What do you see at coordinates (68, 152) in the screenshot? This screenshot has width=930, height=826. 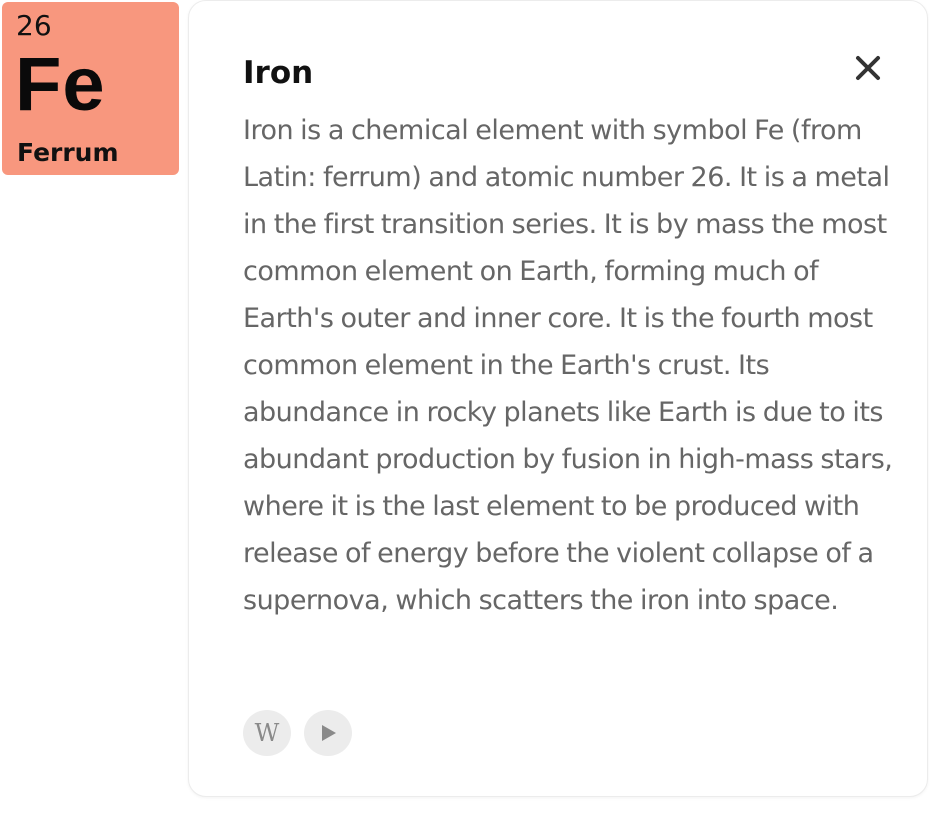 I see `latin-name: Ferrum` at bounding box center [68, 152].